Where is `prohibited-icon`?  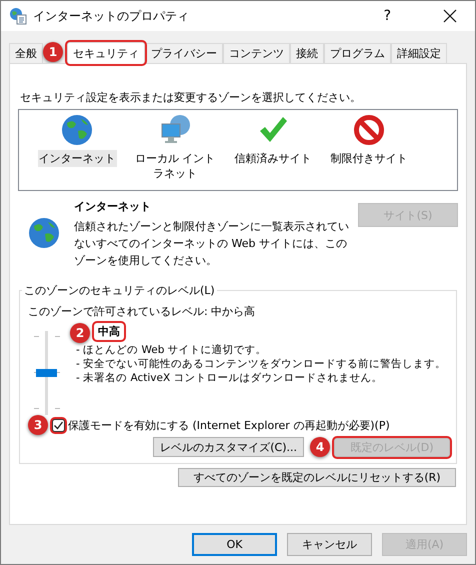
prohibited-icon is located at coordinates (369, 130).